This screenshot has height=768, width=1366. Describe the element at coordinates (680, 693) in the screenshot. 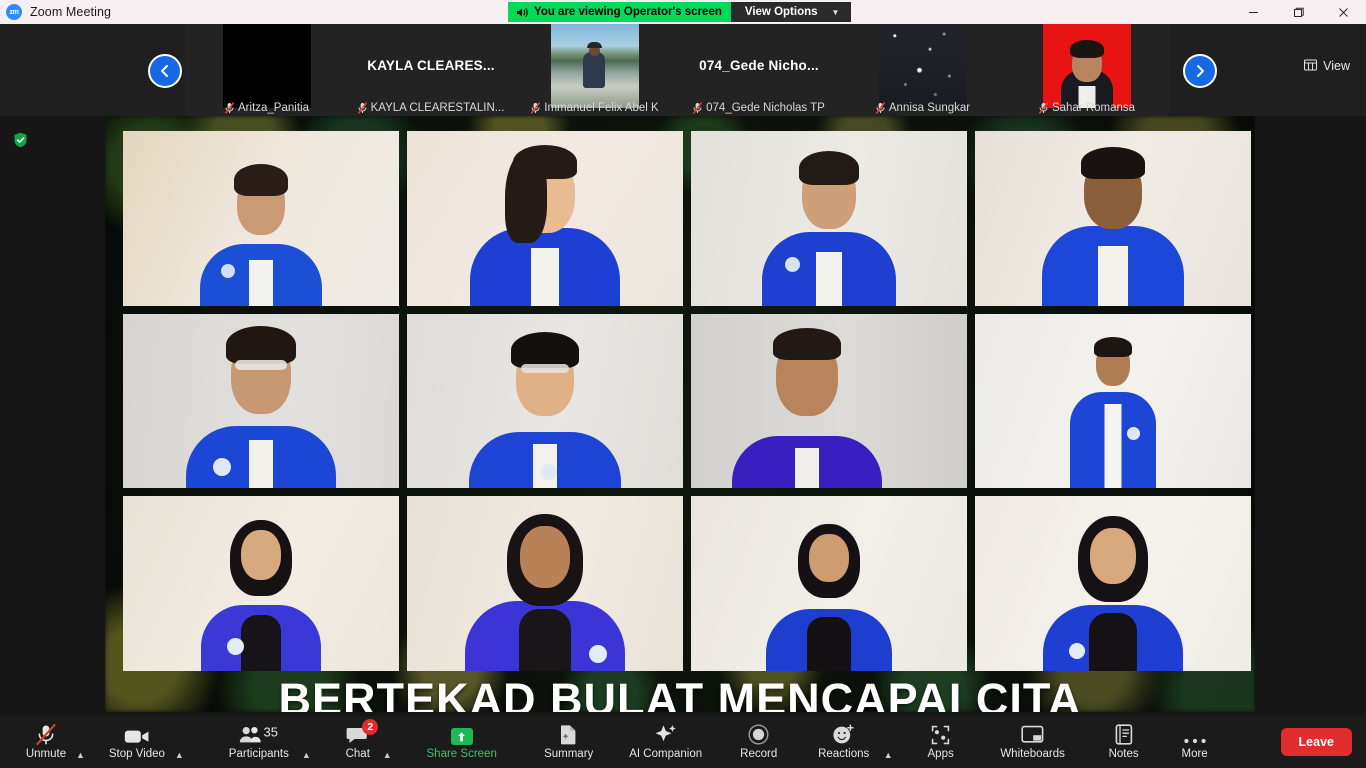

I see `slide-banner-text: BERTEKAD BULAT MENCAPAI CITA` at that location.